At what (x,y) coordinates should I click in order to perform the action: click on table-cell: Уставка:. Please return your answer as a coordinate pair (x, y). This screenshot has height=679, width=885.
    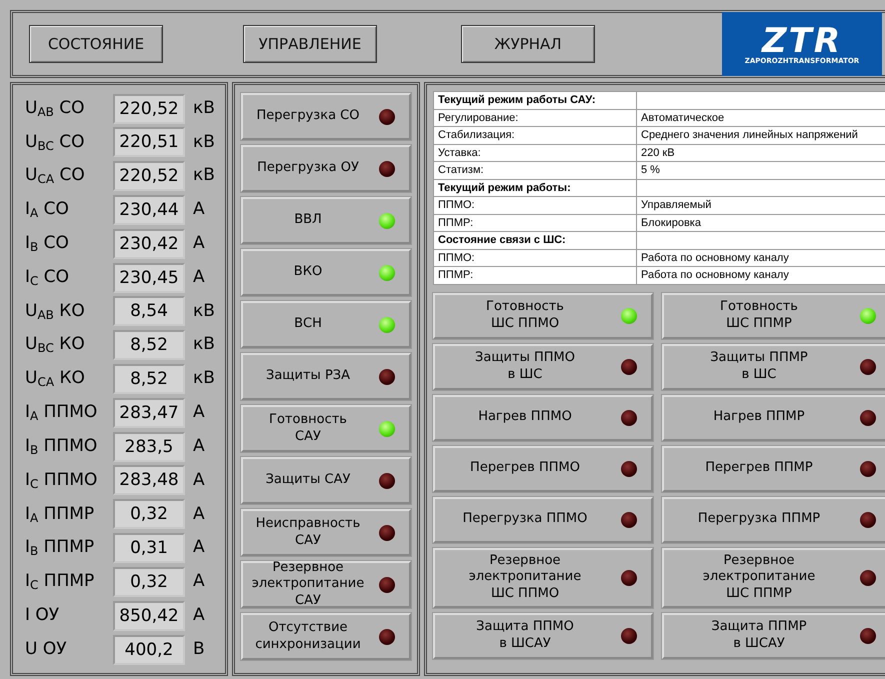
    Looking at the image, I should click on (535, 153).